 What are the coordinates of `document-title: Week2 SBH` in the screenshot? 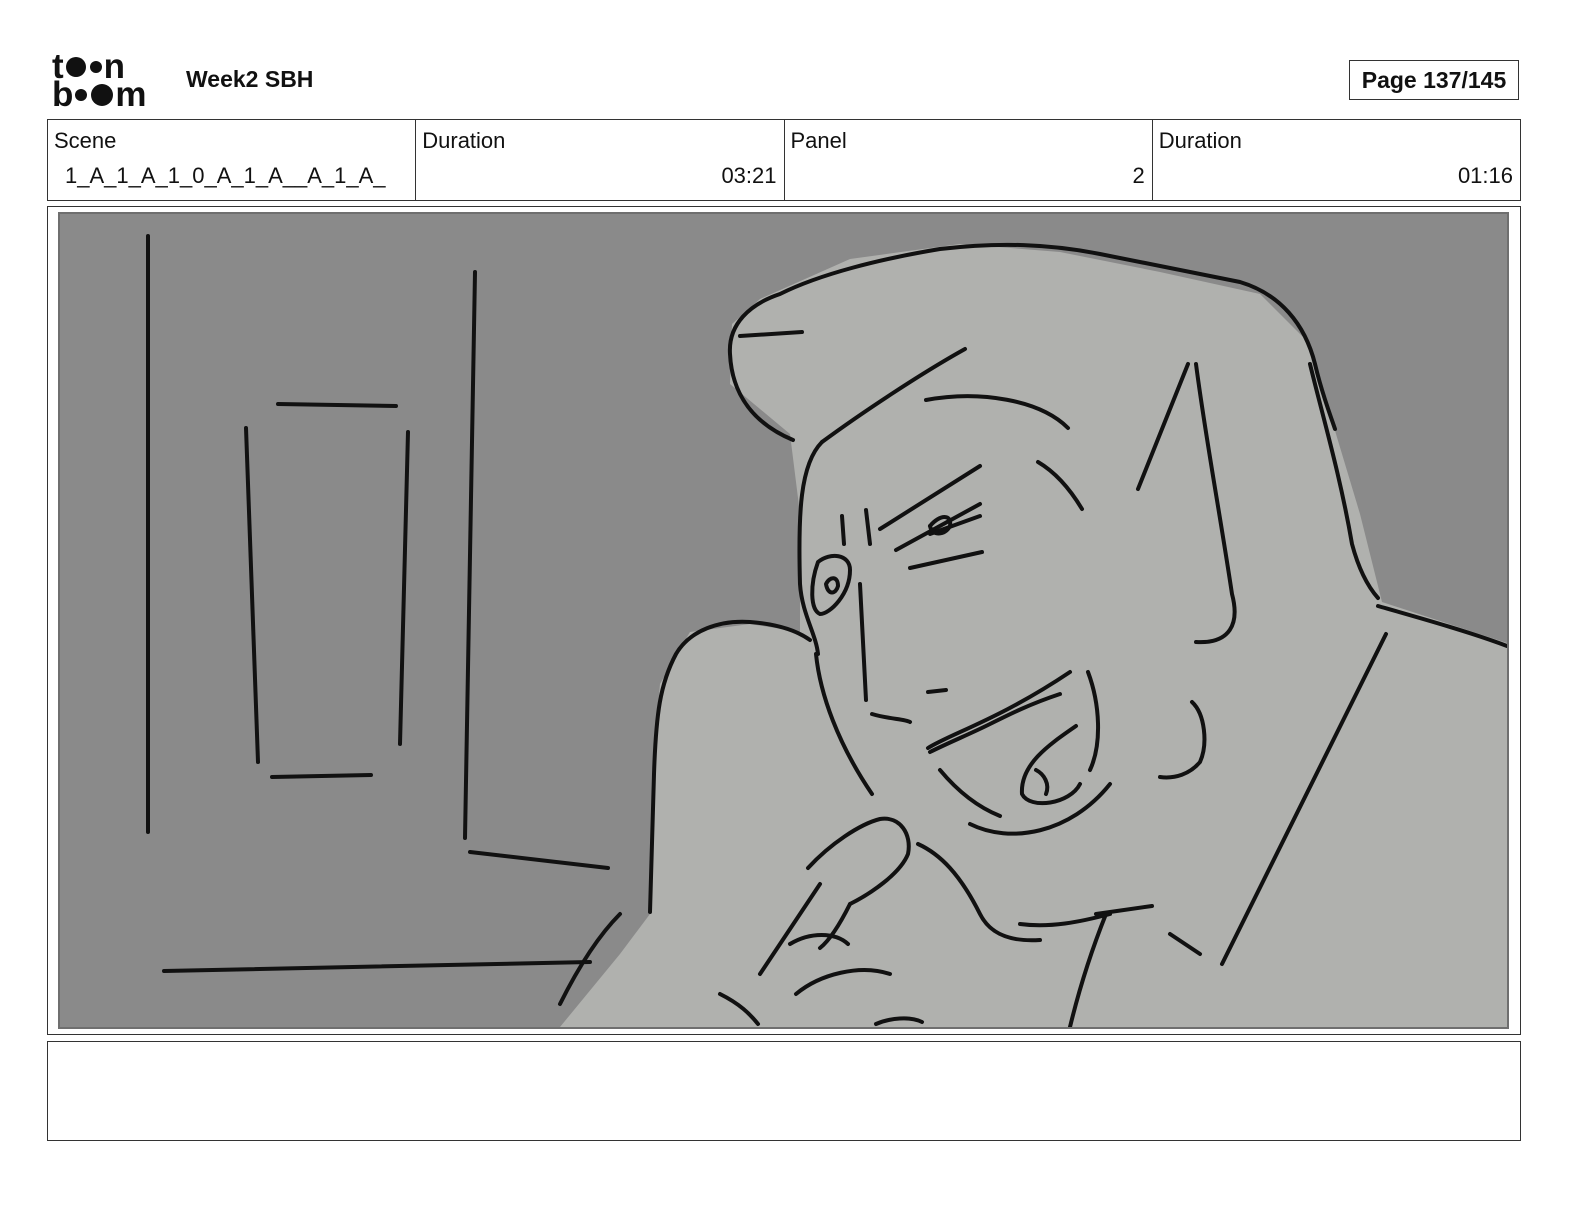 It's located at (250, 79).